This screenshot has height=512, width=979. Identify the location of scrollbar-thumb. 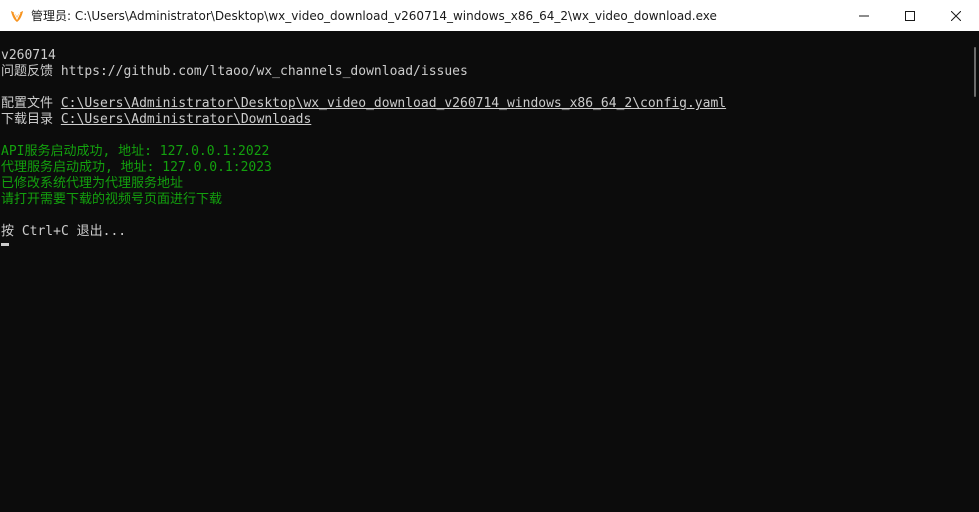
(975, 72).